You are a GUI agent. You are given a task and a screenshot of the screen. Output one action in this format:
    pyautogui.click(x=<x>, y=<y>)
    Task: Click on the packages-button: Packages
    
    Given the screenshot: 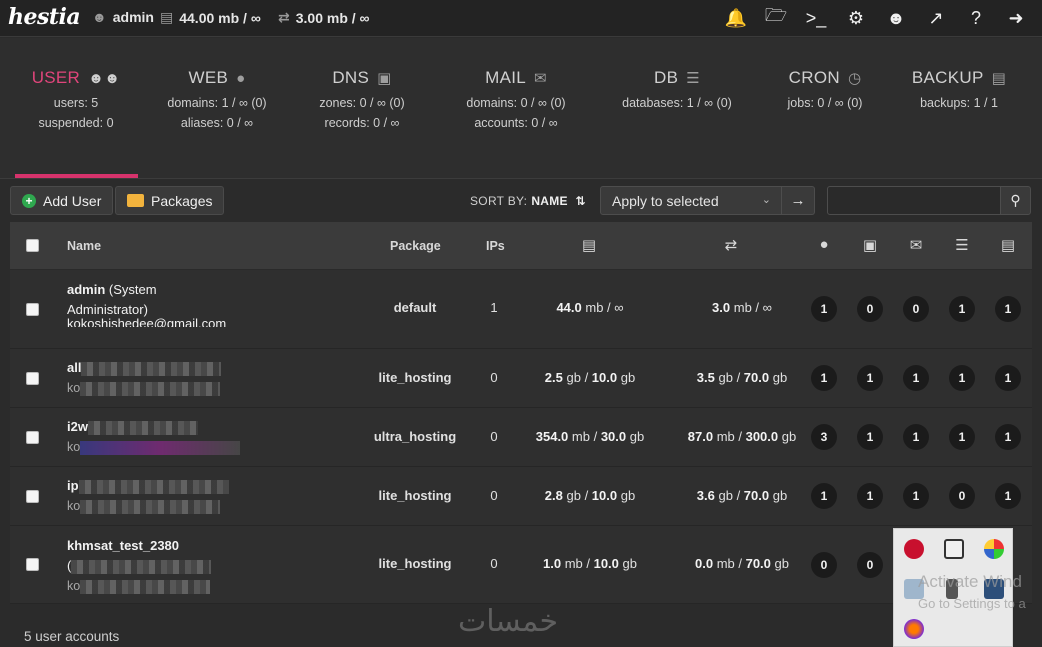 What is the action you would take?
    pyautogui.click(x=170, y=200)
    